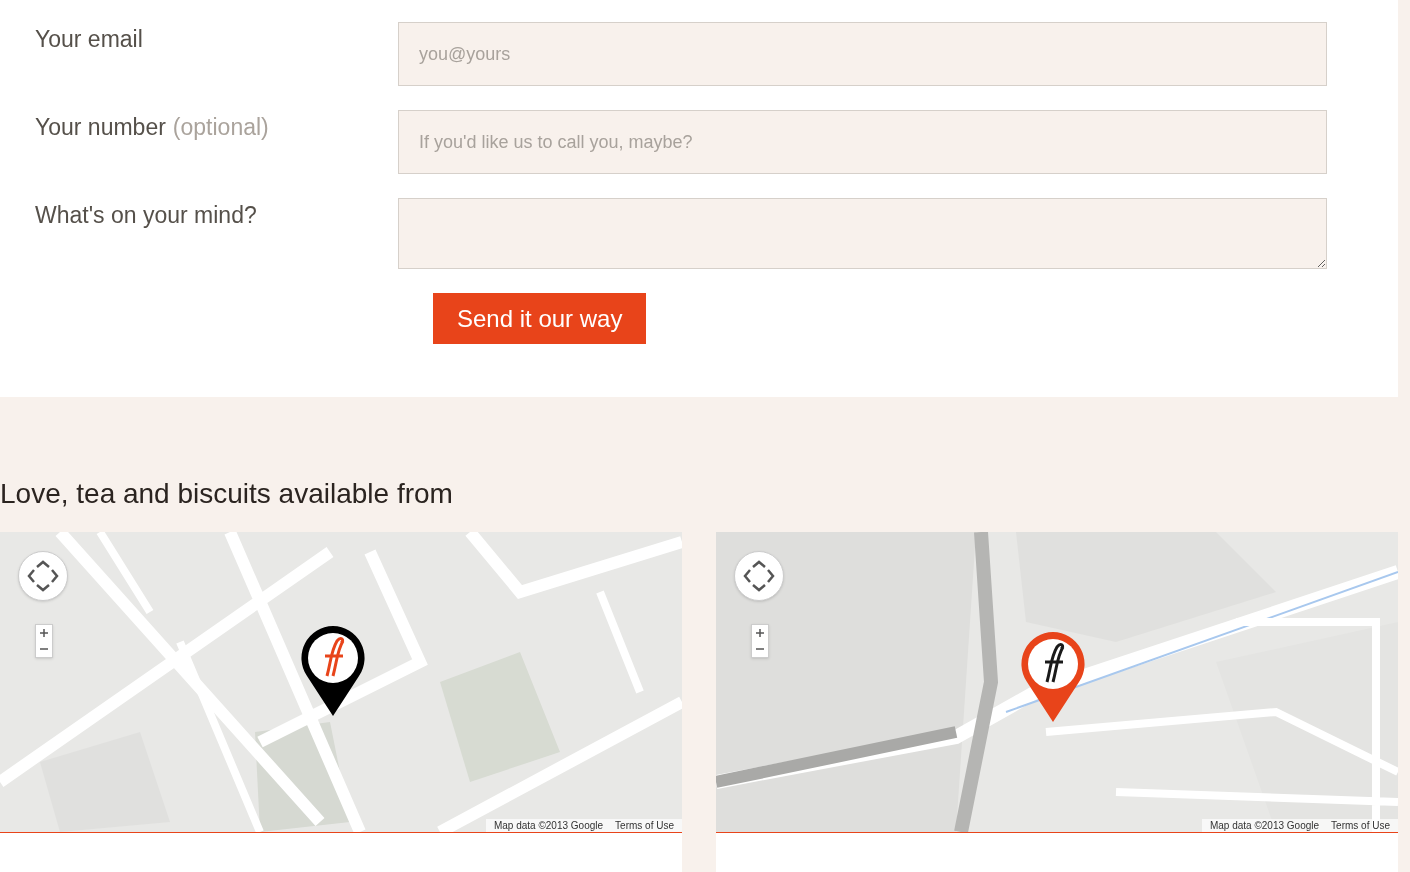 This screenshot has width=1410, height=872. I want to click on field-label: What's on your mind?, so click(146, 215).